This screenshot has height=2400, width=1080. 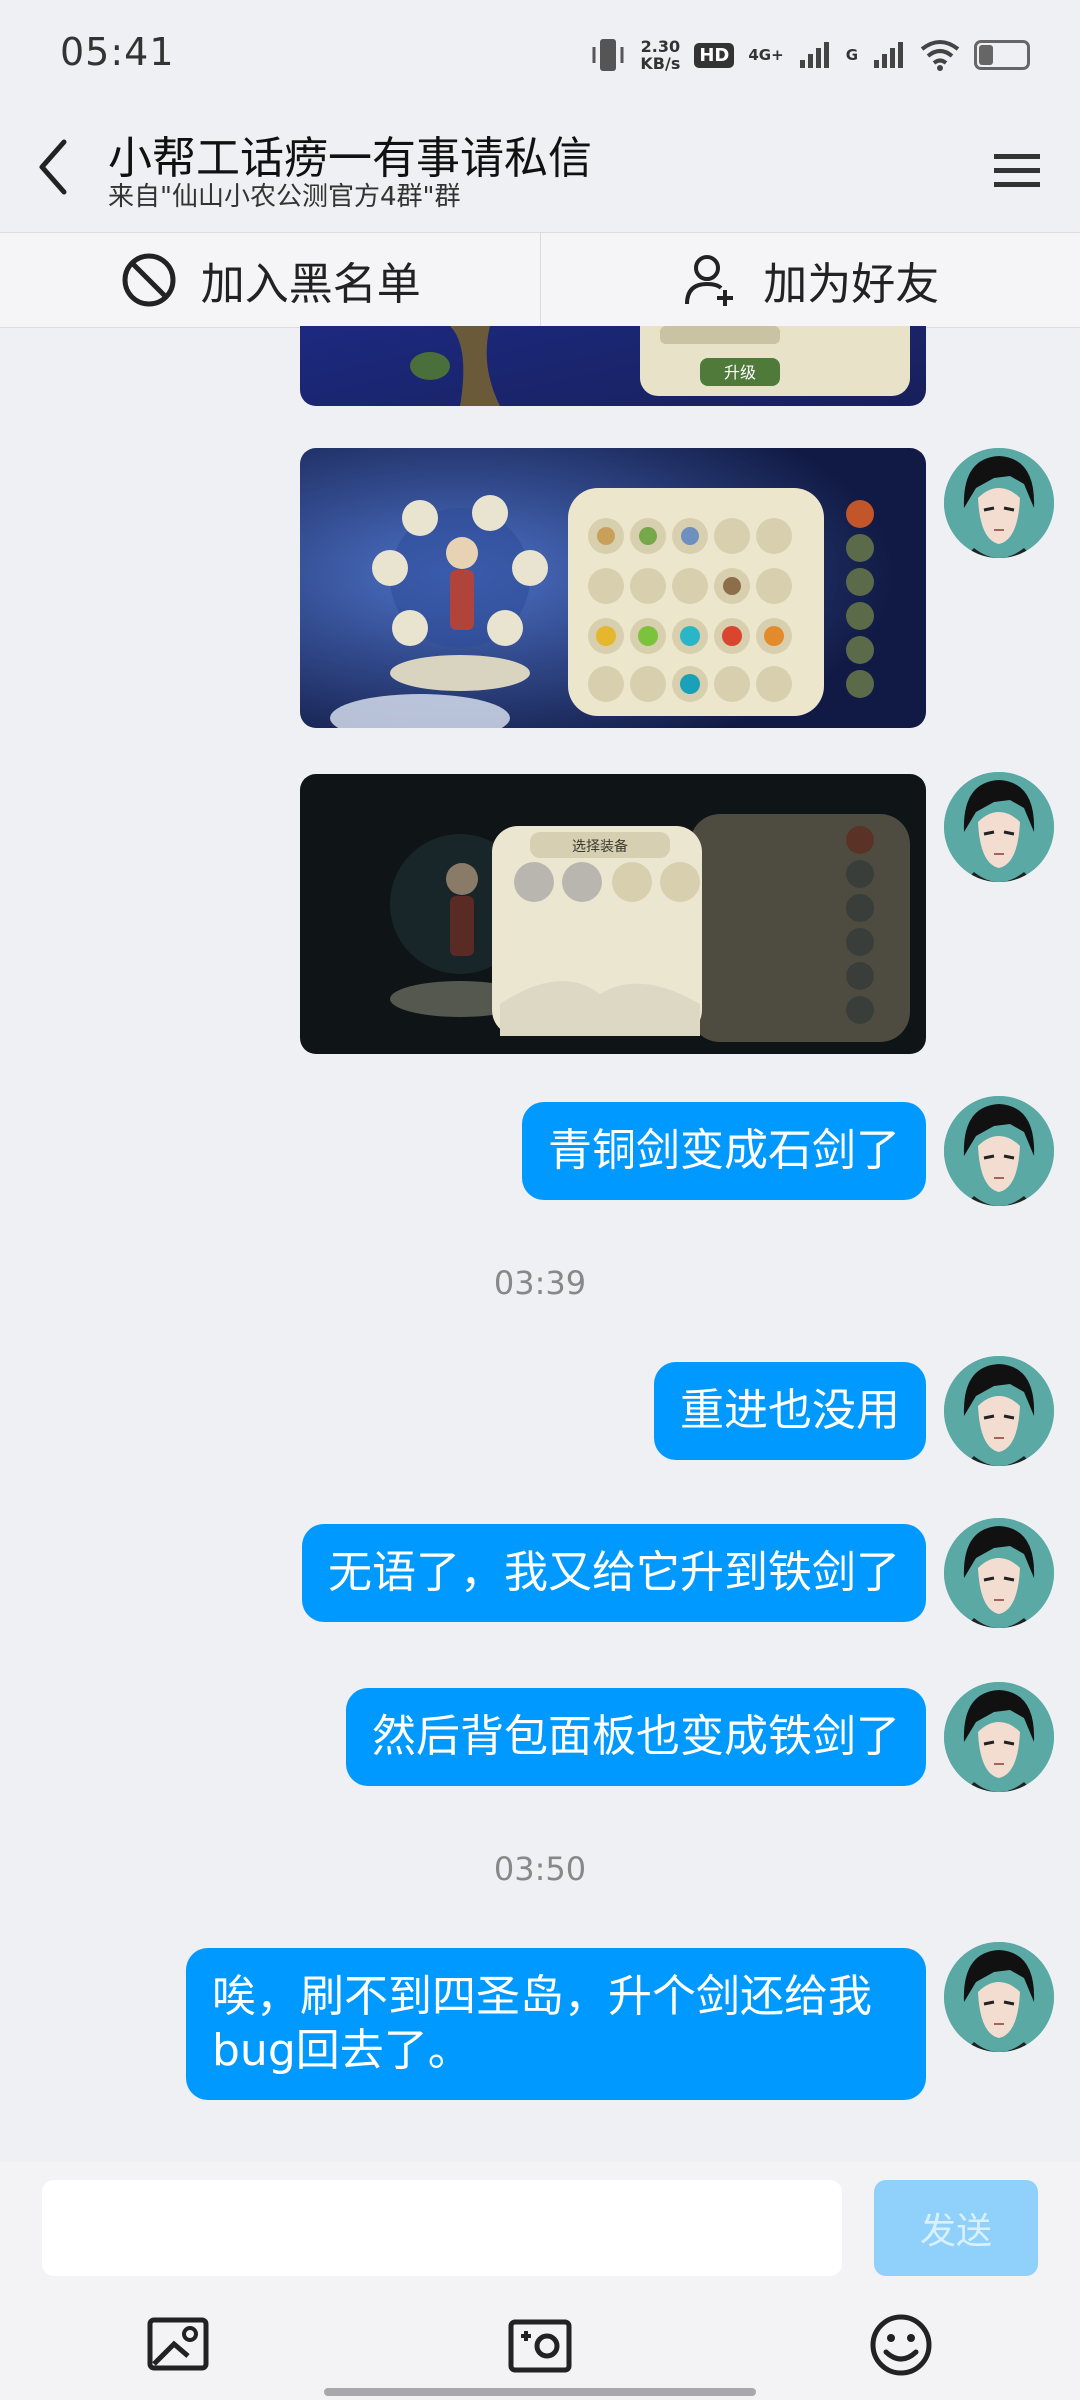 I want to click on add-friend-button: 加为好友, so click(x=809, y=280).